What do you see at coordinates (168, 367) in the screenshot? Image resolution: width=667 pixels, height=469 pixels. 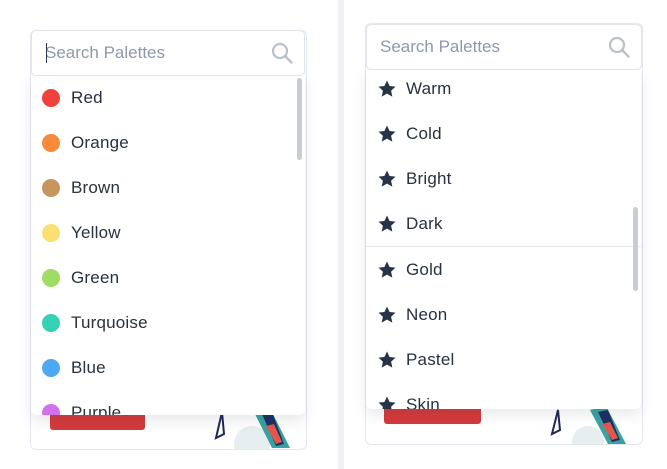 I see `palette-option-blue: Blue` at bounding box center [168, 367].